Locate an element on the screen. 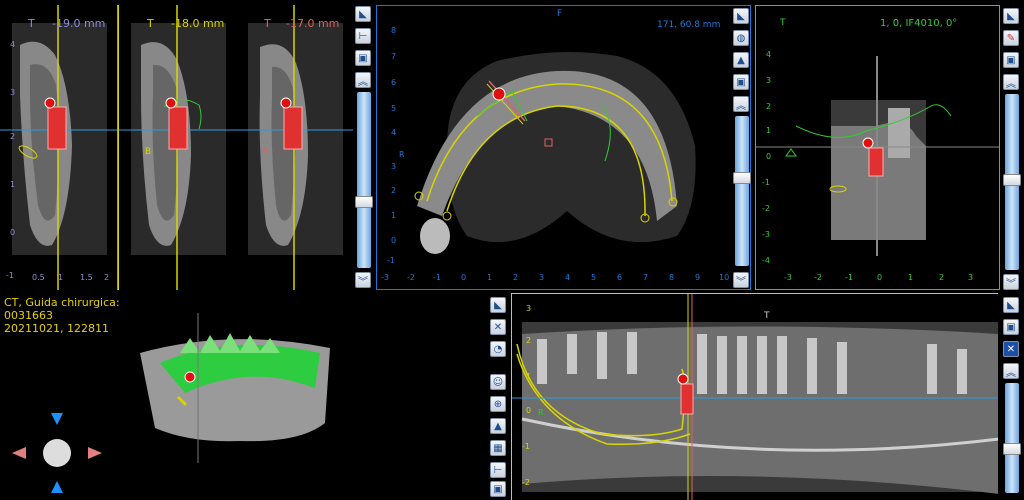 The height and width of the screenshot is (500, 1024). axis-tick: 9 is located at coordinates (698, 277).